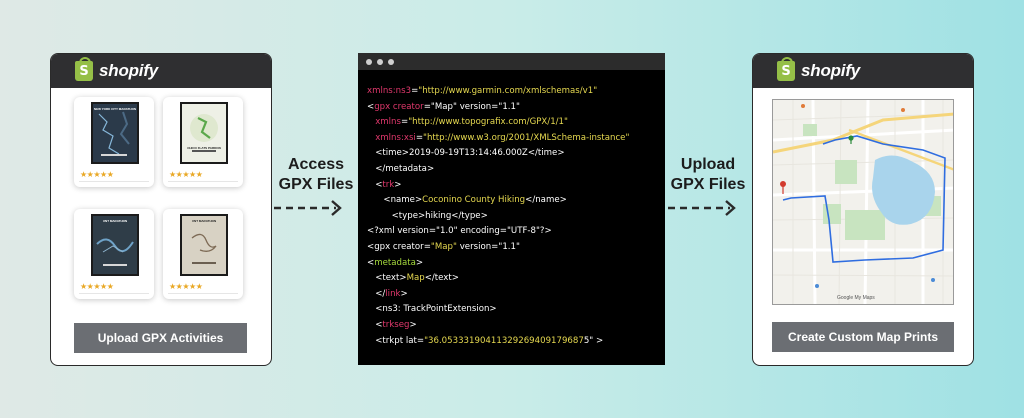  I want to click on code-token: </name>, so click(546, 200).